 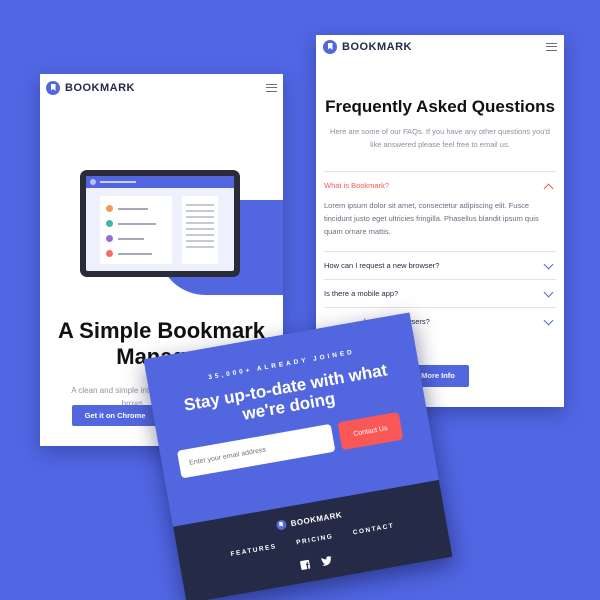 What do you see at coordinates (161, 87) in the screenshot?
I see `hero-navbar: BOOKMARK` at bounding box center [161, 87].